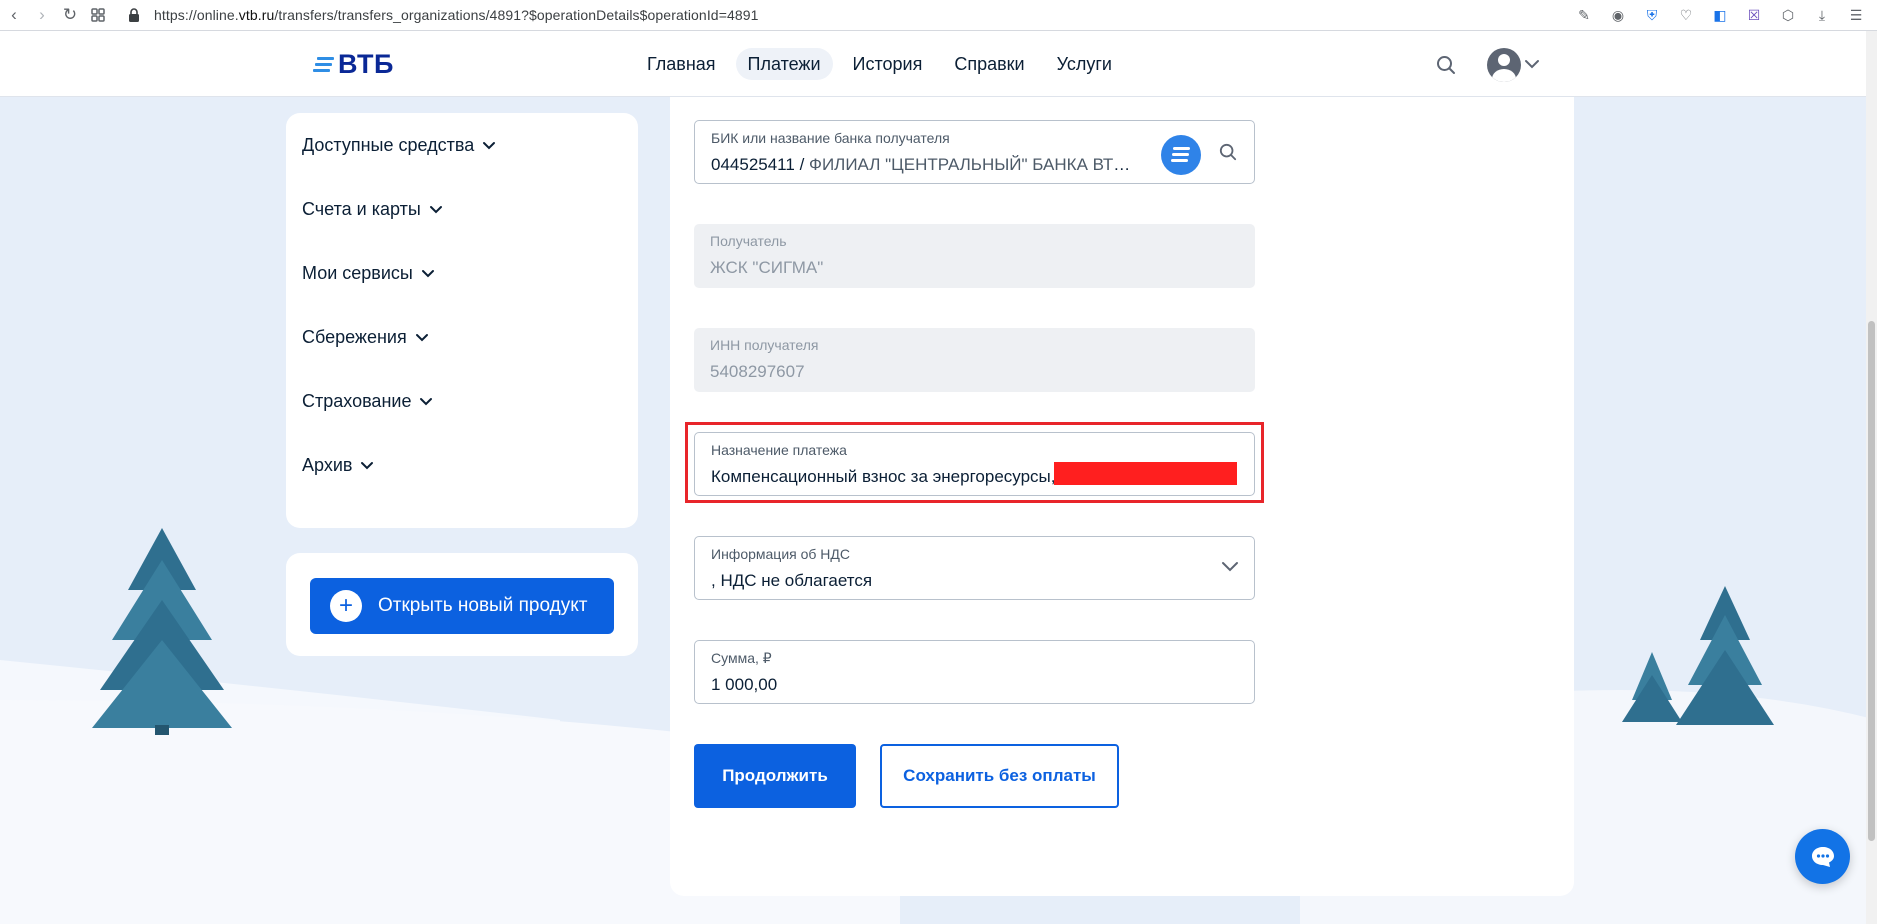 The width and height of the screenshot is (1877, 924). I want to click on reload-icon: ↻, so click(70, 15).